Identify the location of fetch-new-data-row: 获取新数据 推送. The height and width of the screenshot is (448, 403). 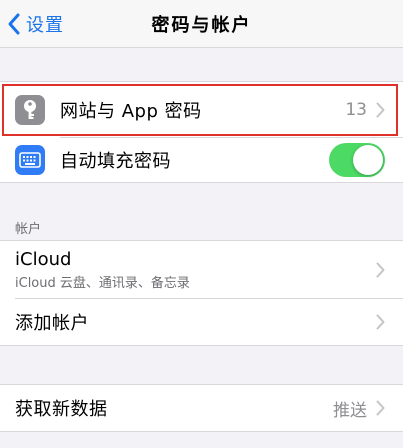
(201, 408).